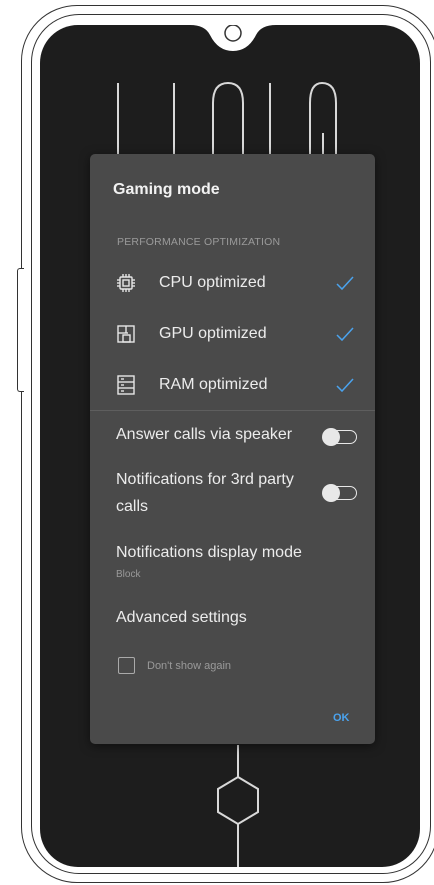 The image size is (434, 885). What do you see at coordinates (126, 334) in the screenshot?
I see `gpu-board-icon` at bounding box center [126, 334].